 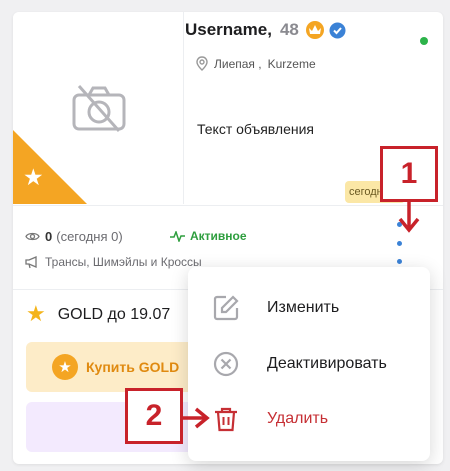 What do you see at coordinates (154, 416) in the screenshot?
I see `step-2-callout: 2` at bounding box center [154, 416].